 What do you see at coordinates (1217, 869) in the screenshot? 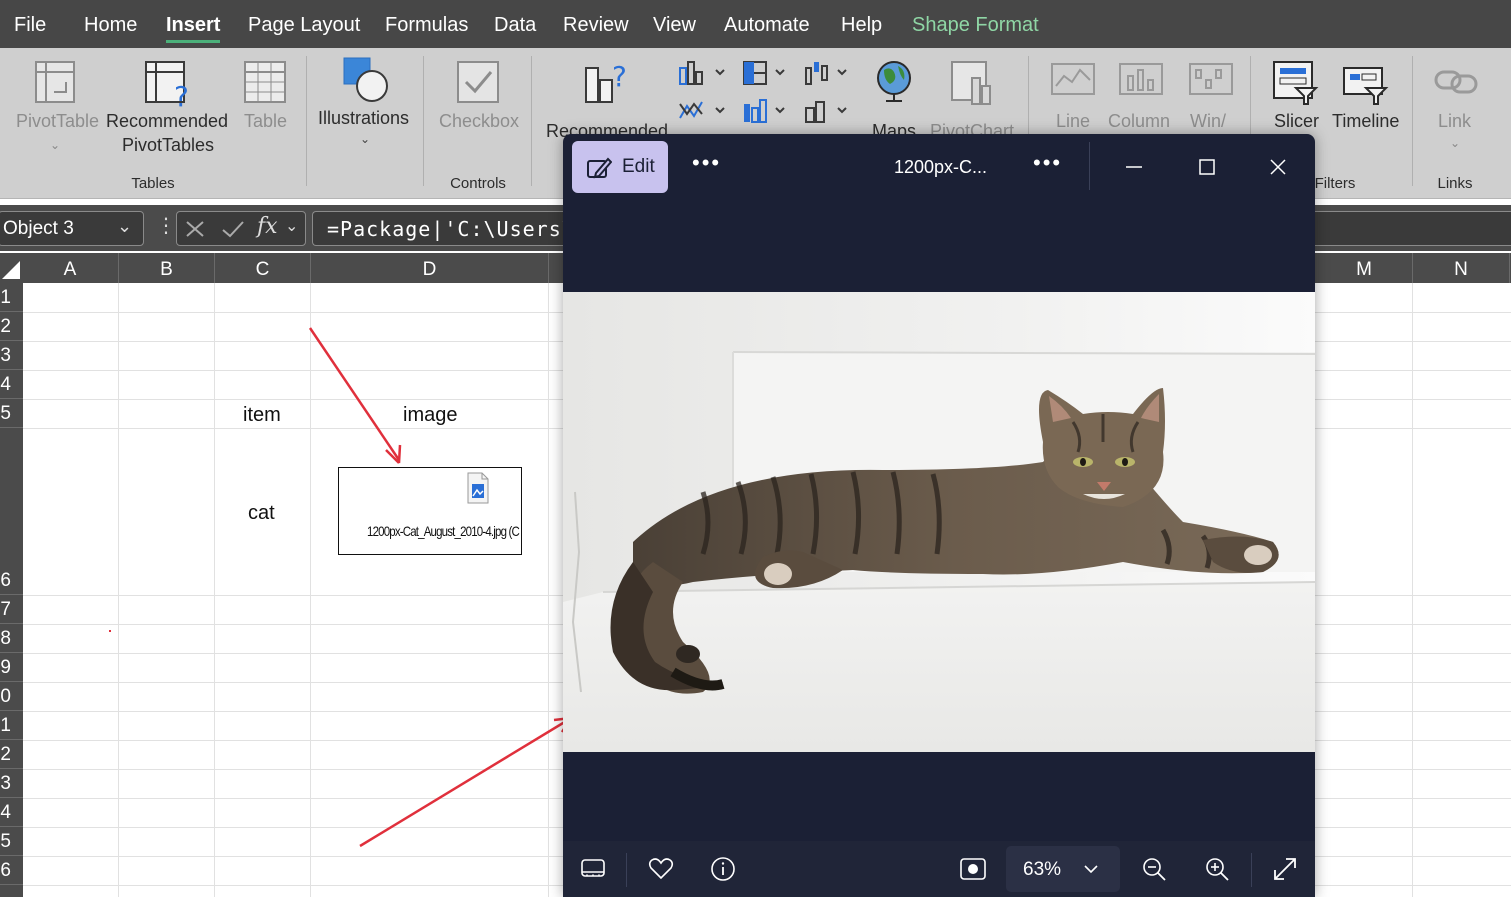
I see `zoom-in-icon` at bounding box center [1217, 869].